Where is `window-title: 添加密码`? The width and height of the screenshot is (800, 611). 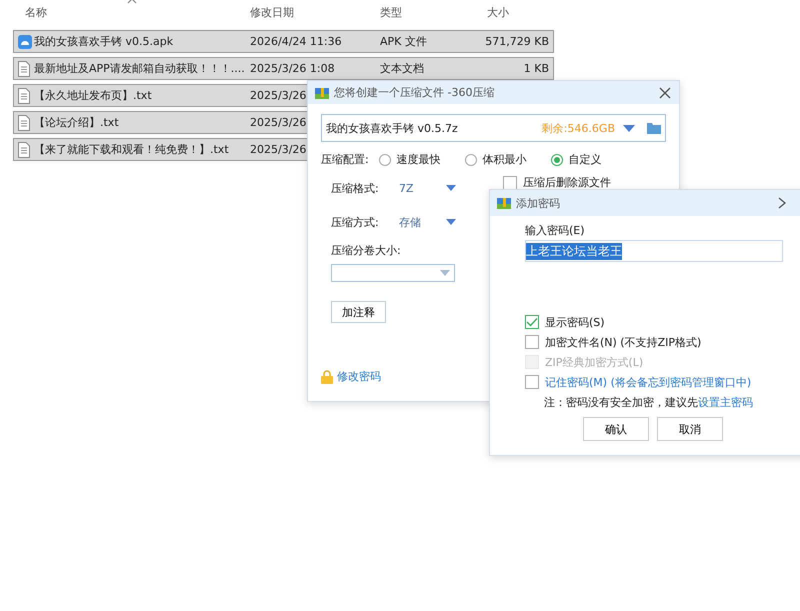 window-title: 添加密码 is located at coordinates (538, 203).